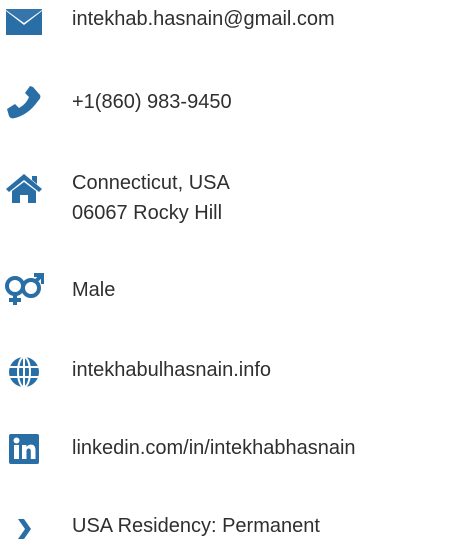  I want to click on home-icon, so click(24, 188).